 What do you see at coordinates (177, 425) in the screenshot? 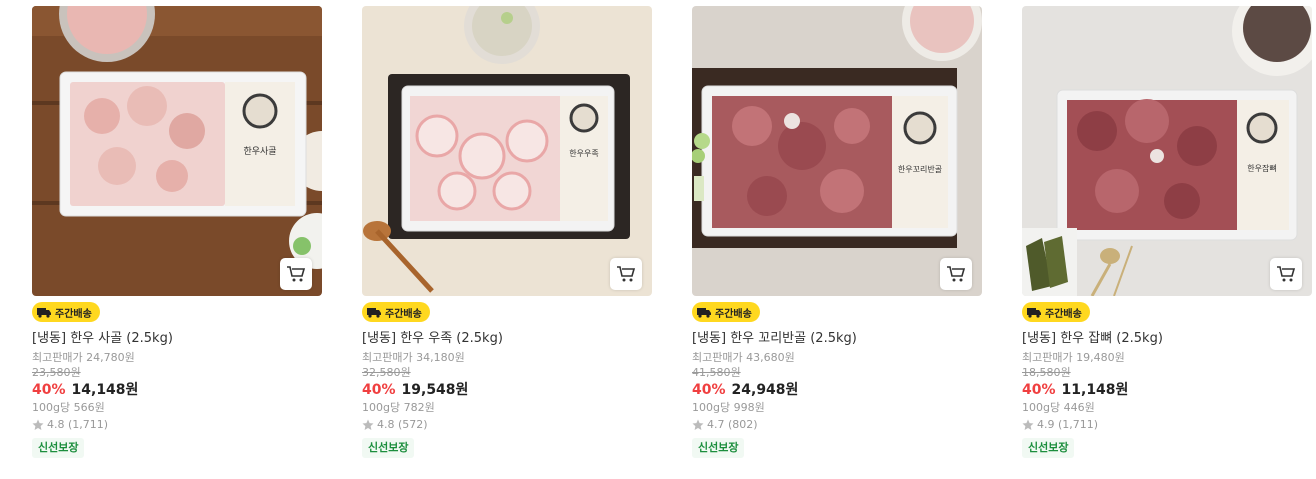
I see `rating: 4.8 (1,711)` at bounding box center [177, 425].